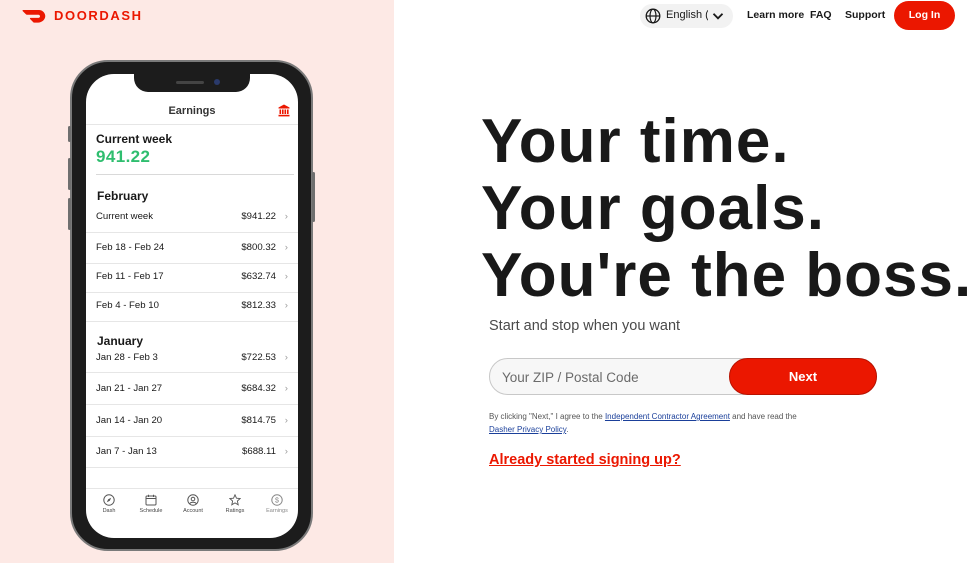 The image size is (974, 563). I want to click on hero-subtitle: Start and stop when you want, so click(585, 326).